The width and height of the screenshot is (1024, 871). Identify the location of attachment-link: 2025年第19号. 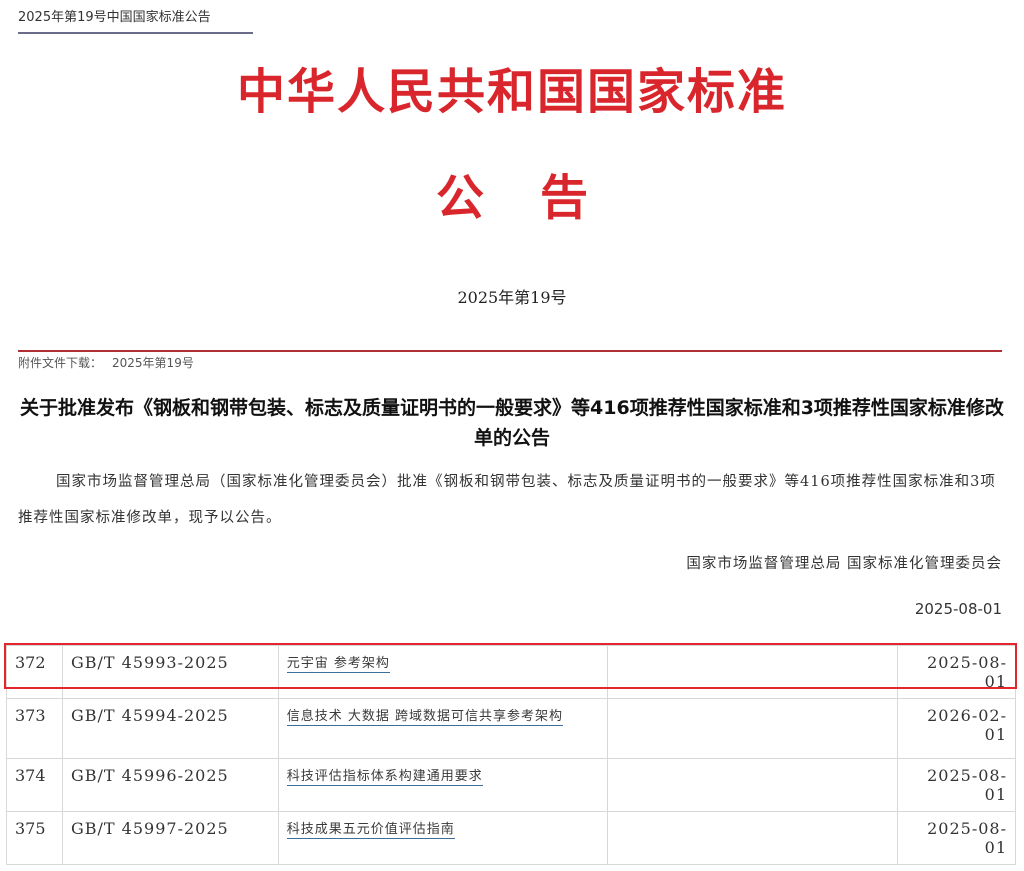
(153, 363).